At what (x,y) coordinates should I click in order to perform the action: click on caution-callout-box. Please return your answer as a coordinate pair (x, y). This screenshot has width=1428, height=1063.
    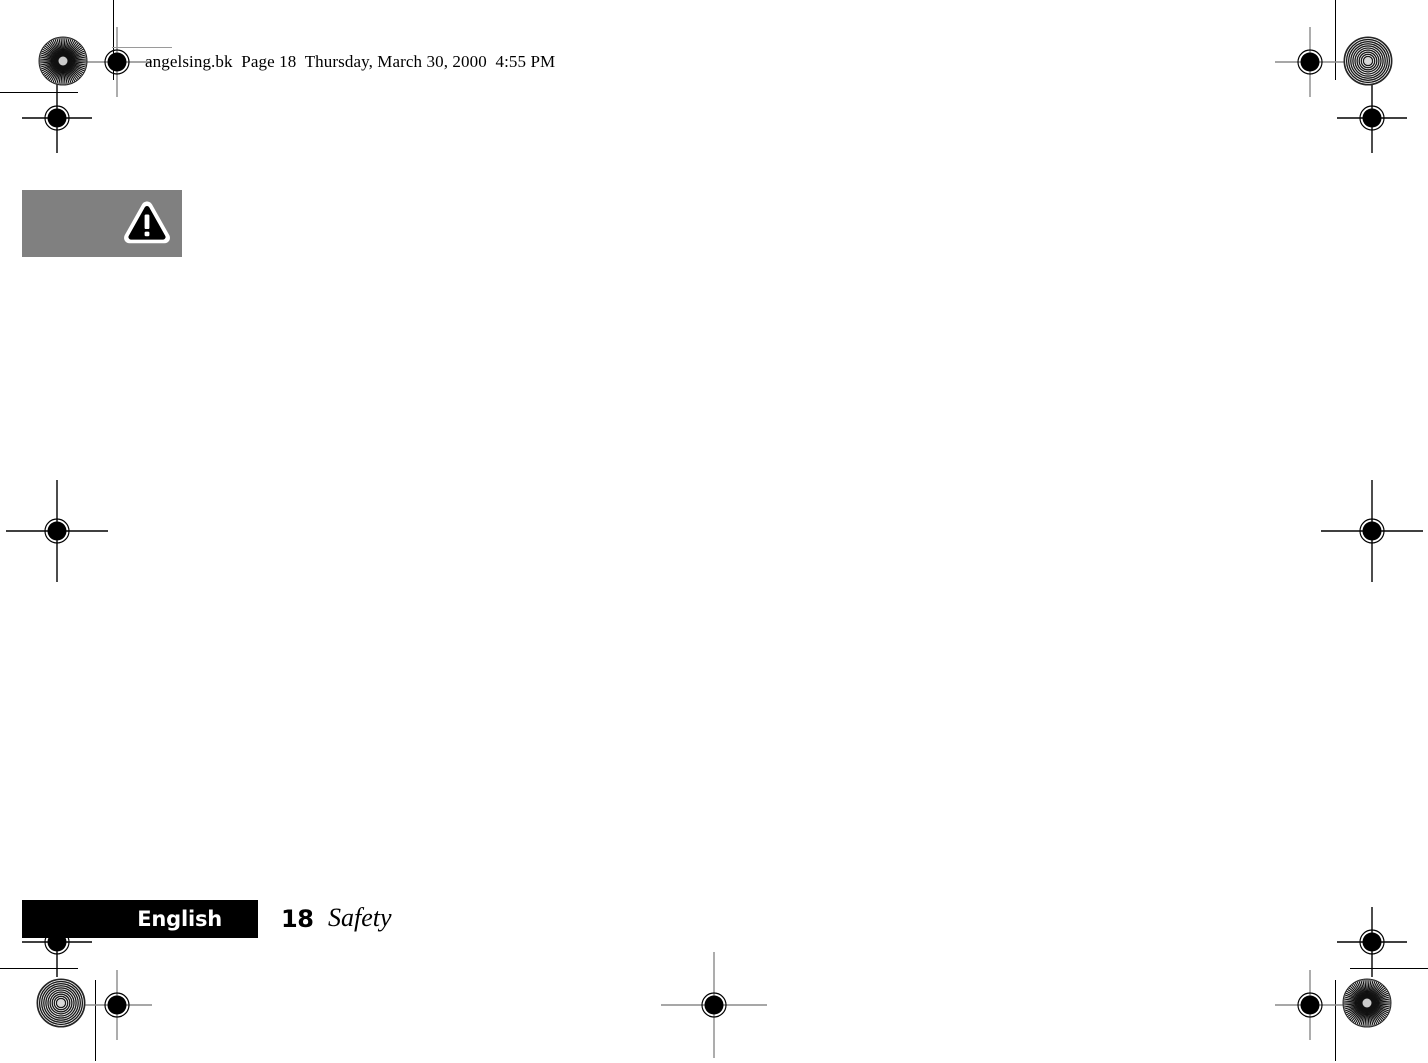
    Looking at the image, I should click on (102, 223).